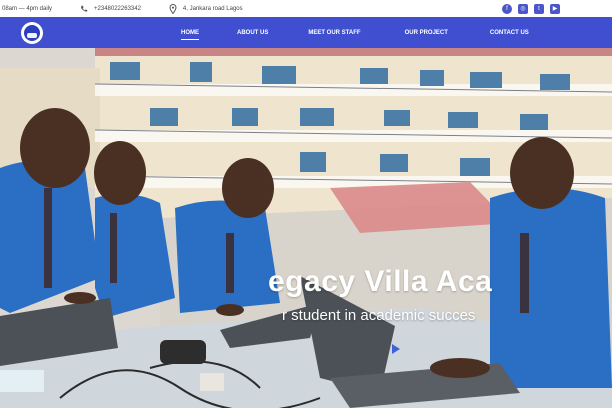 The image size is (612, 408). I want to click on school-logo, so click(32, 32).